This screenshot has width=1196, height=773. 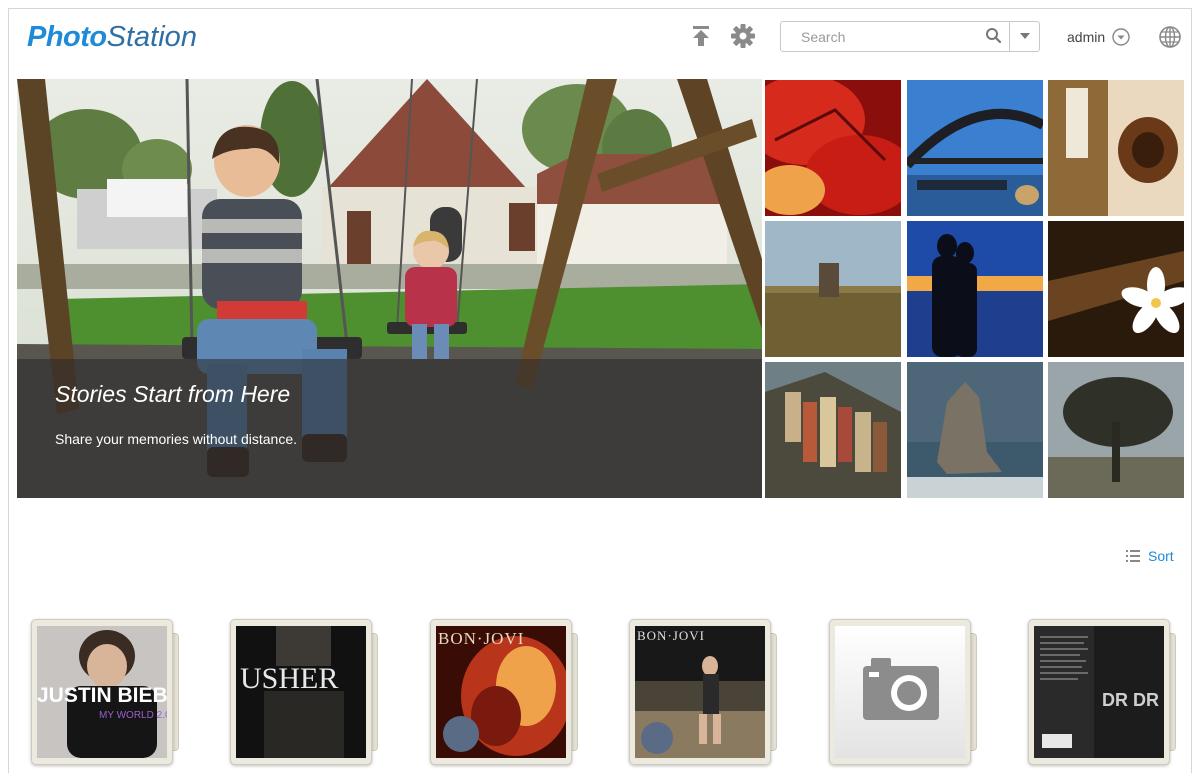 I want to click on album-item: DR DR, so click(x=1102, y=692).